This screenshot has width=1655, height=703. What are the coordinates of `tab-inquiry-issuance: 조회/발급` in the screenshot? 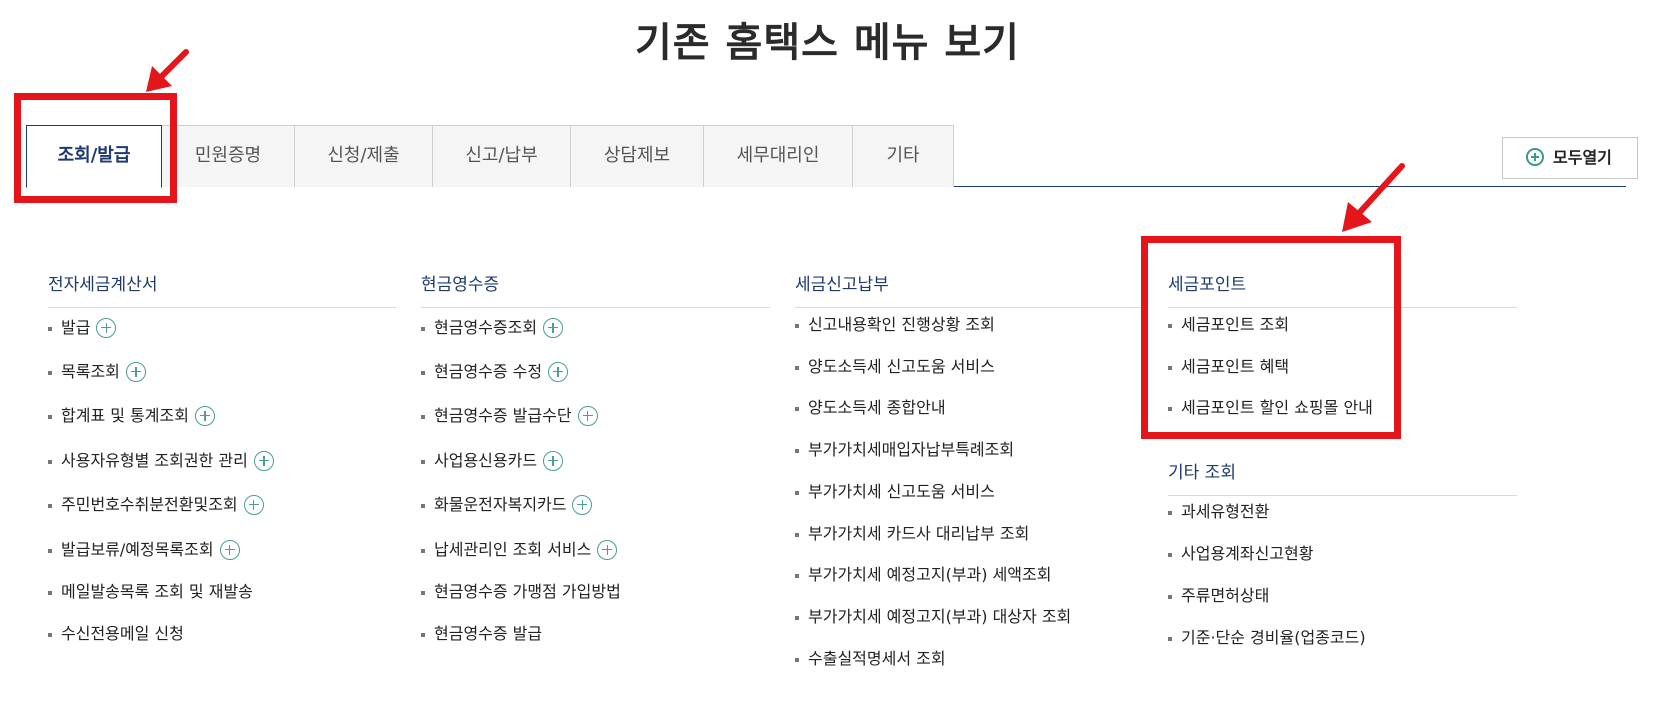 It's located at (94, 156).